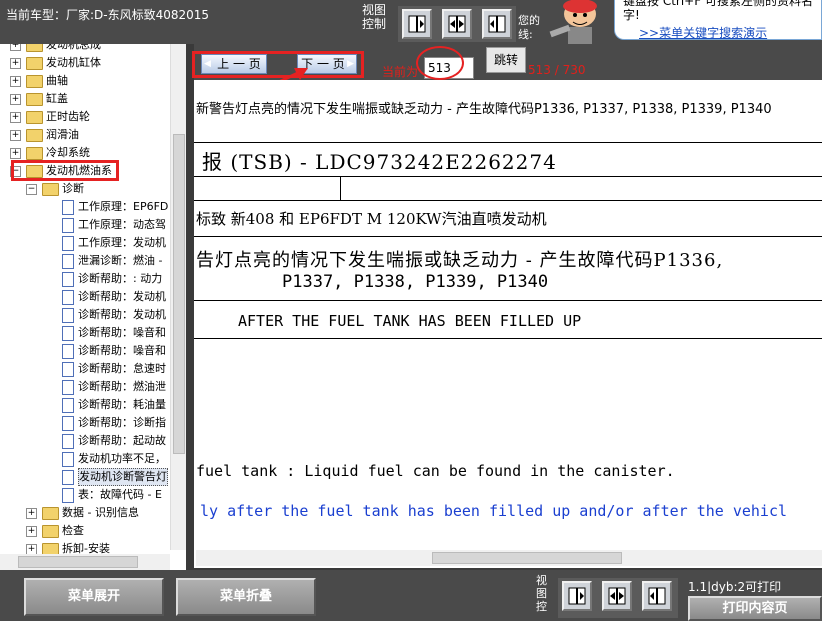 The height and width of the screenshot is (621, 822). I want to click on tree-folder-item: + 发动机总成, so click(85, 49).